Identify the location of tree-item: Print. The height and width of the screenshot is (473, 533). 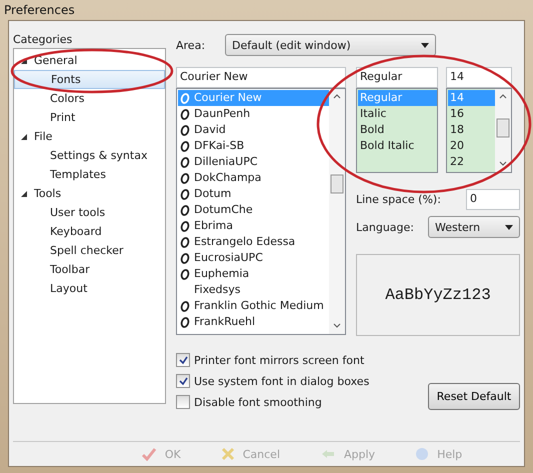
(89, 117).